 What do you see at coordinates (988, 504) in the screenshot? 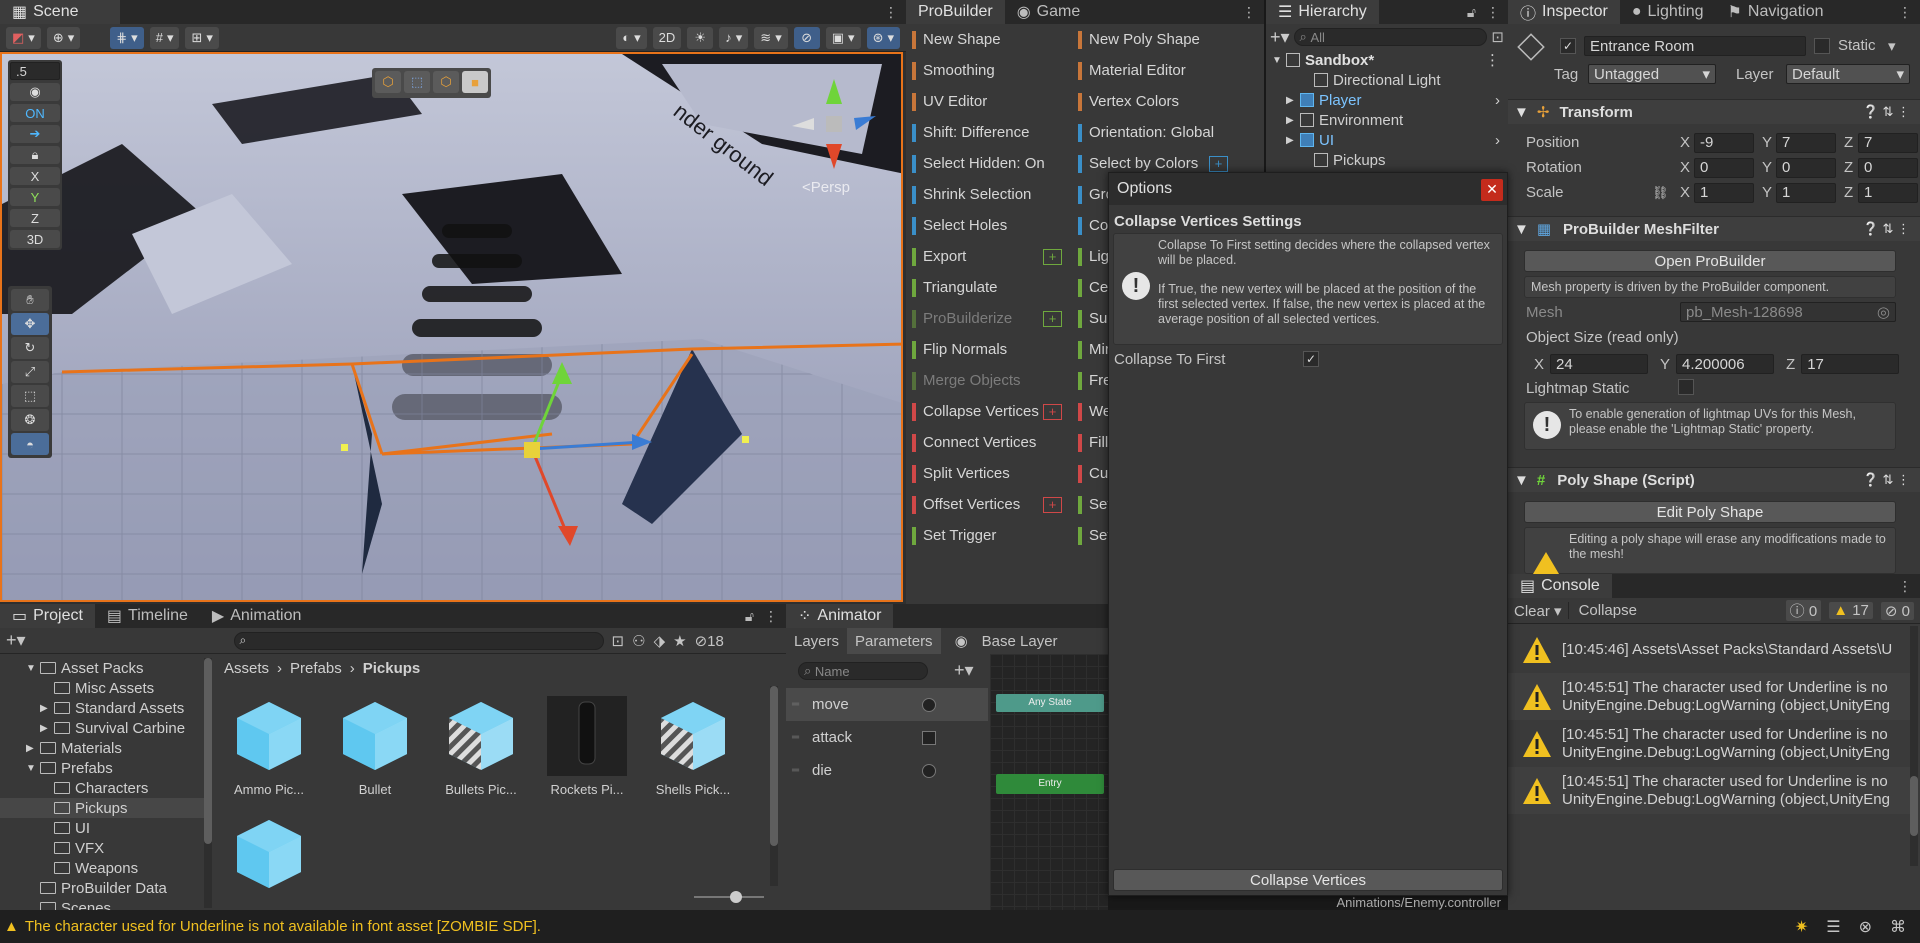
I see `pb-left-item: Offset Vertices +` at bounding box center [988, 504].